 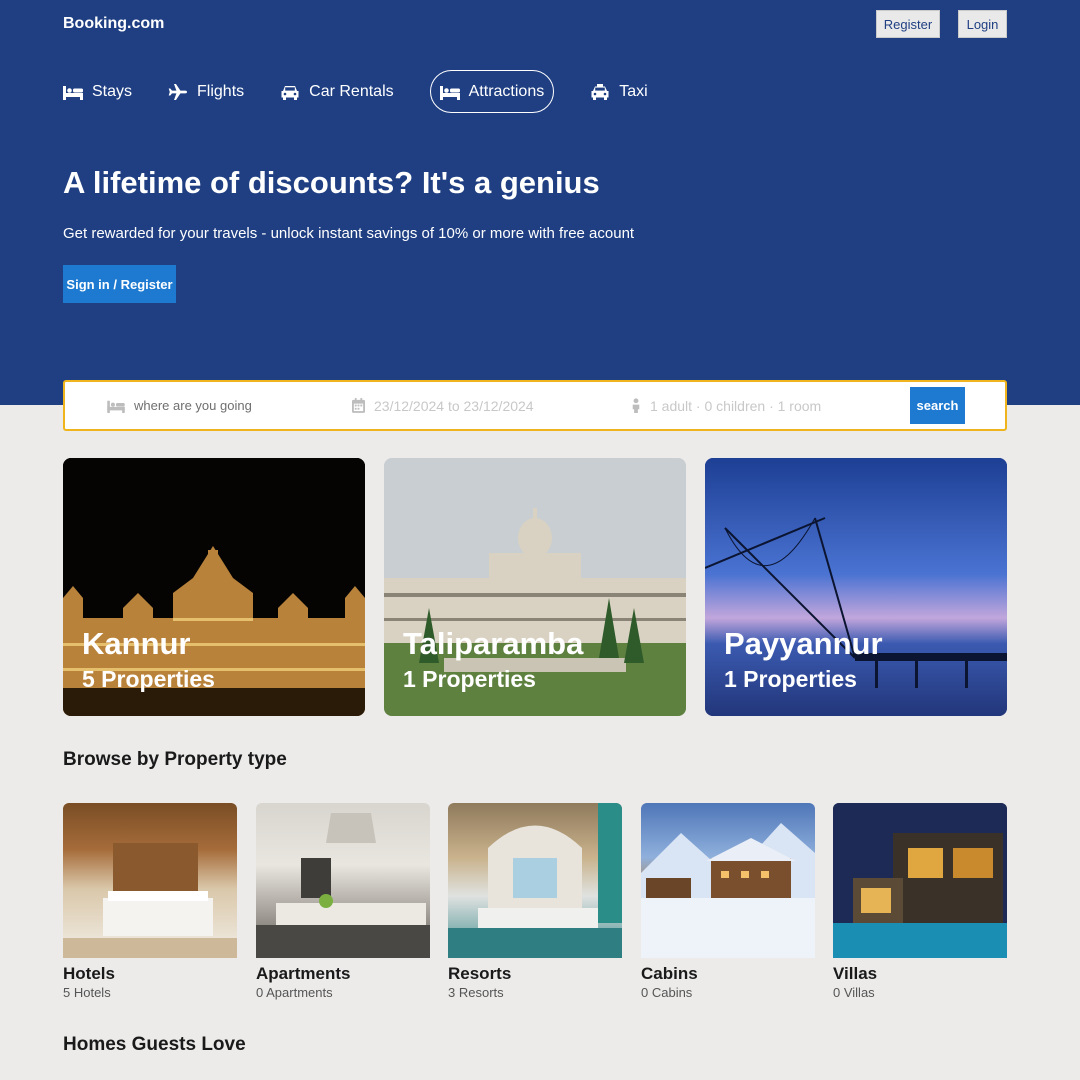 I want to click on property-type-count: 0 Villas, so click(x=854, y=992).